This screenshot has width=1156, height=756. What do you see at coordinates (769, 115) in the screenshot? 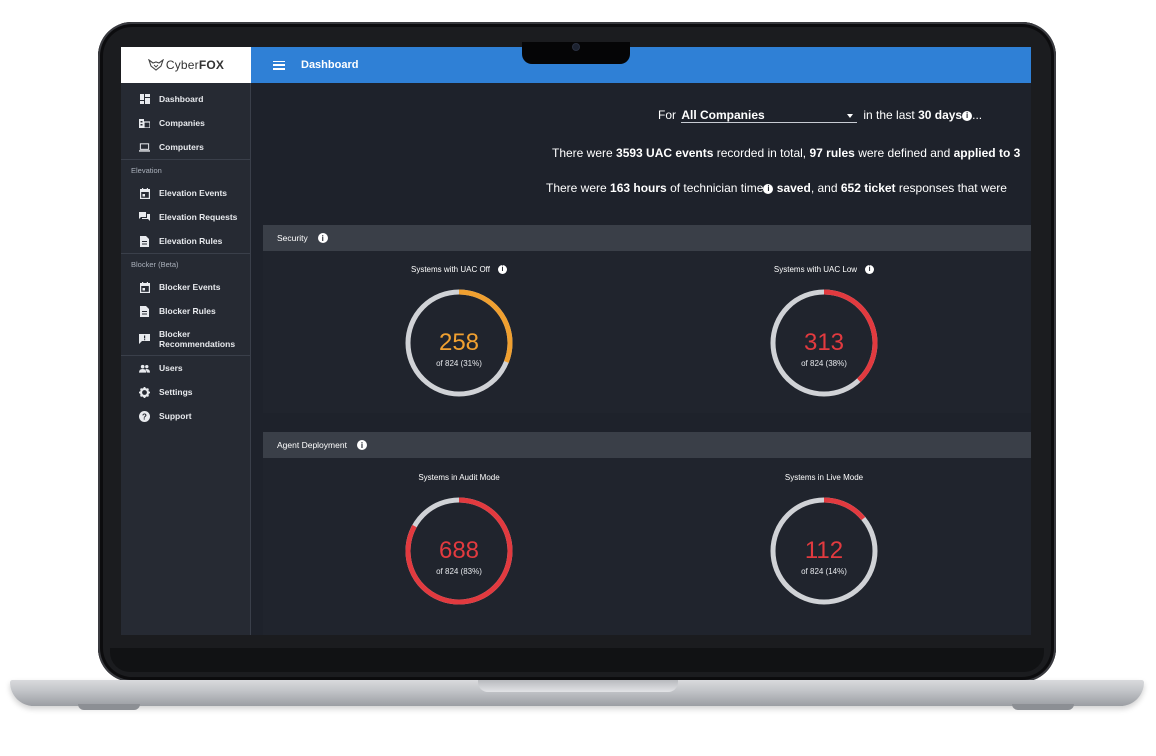
I see `company-select: All Companies` at bounding box center [769, 115].